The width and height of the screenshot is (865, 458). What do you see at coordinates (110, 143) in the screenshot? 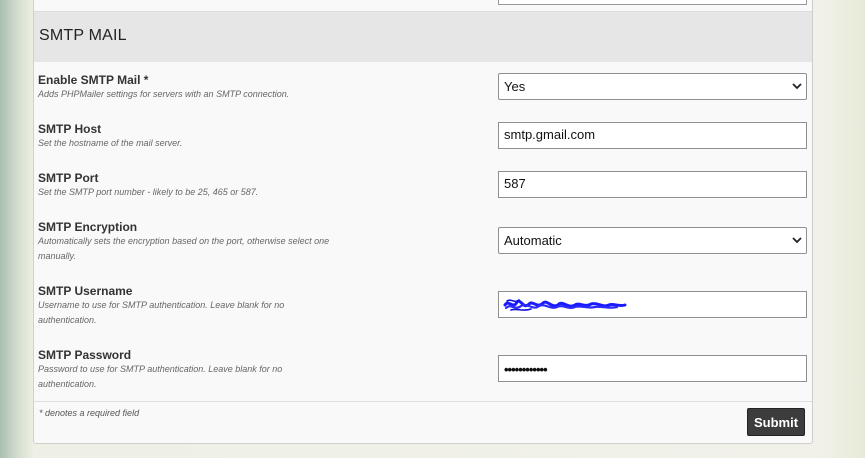
I see `setting-description: Set the hostname of the mail server.` at bounding box center [110, 143].